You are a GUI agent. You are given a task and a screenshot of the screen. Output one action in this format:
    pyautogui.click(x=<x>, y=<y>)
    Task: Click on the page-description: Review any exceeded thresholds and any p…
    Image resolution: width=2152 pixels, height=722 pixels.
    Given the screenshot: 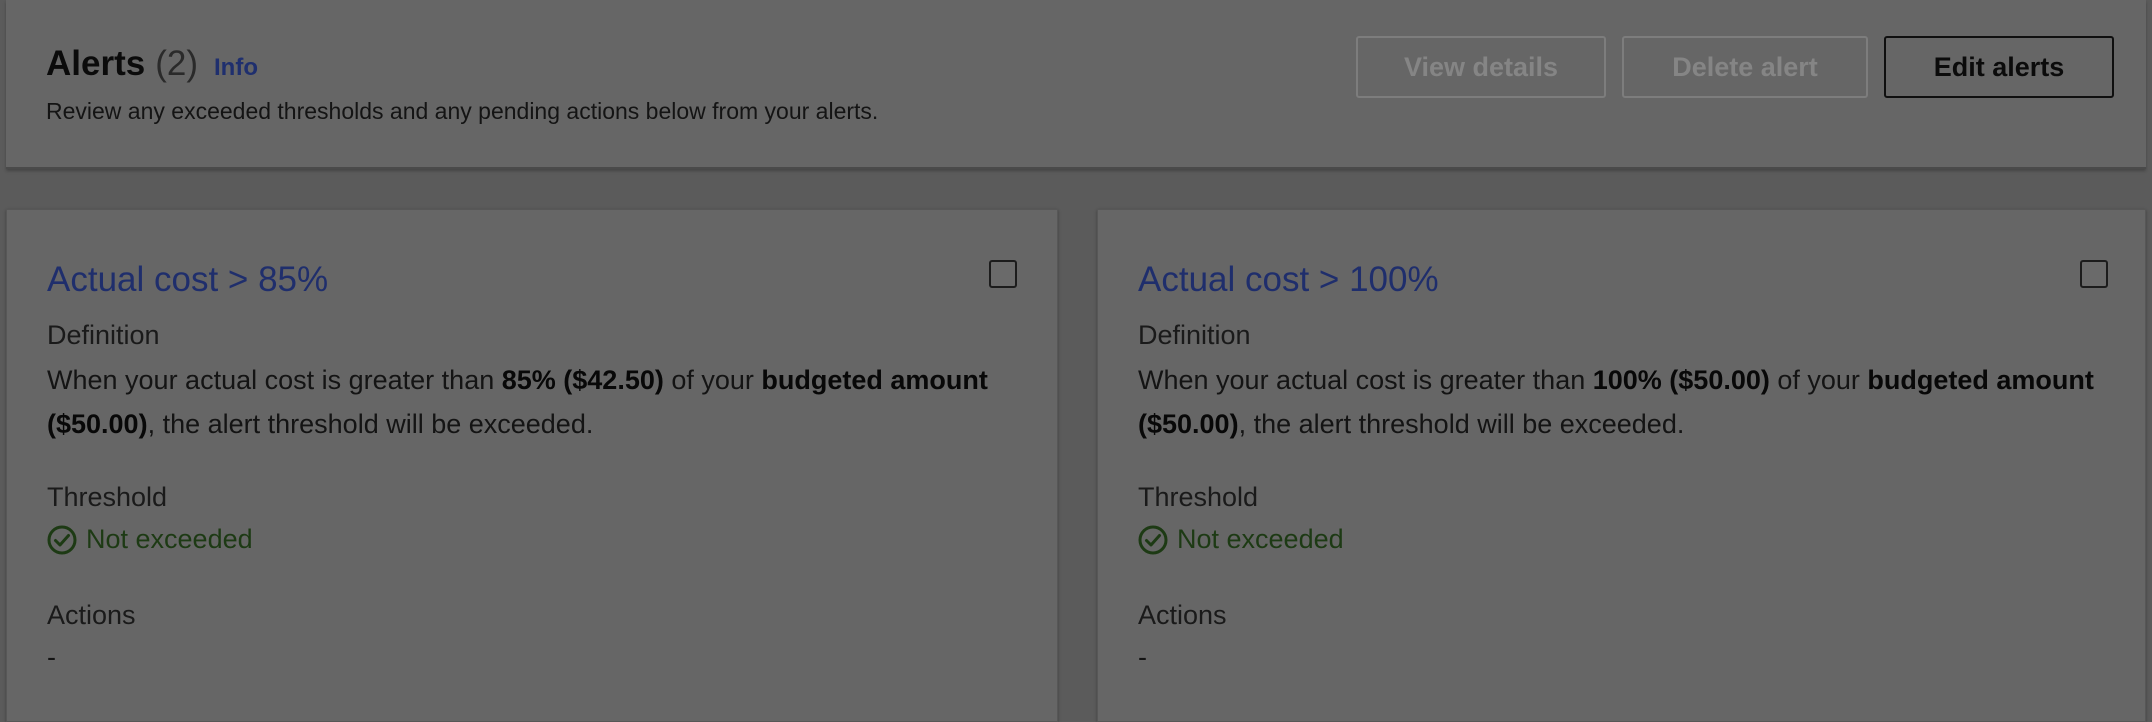 What is the action you would take?
    pyautogui.click(x=462, y=111)
    